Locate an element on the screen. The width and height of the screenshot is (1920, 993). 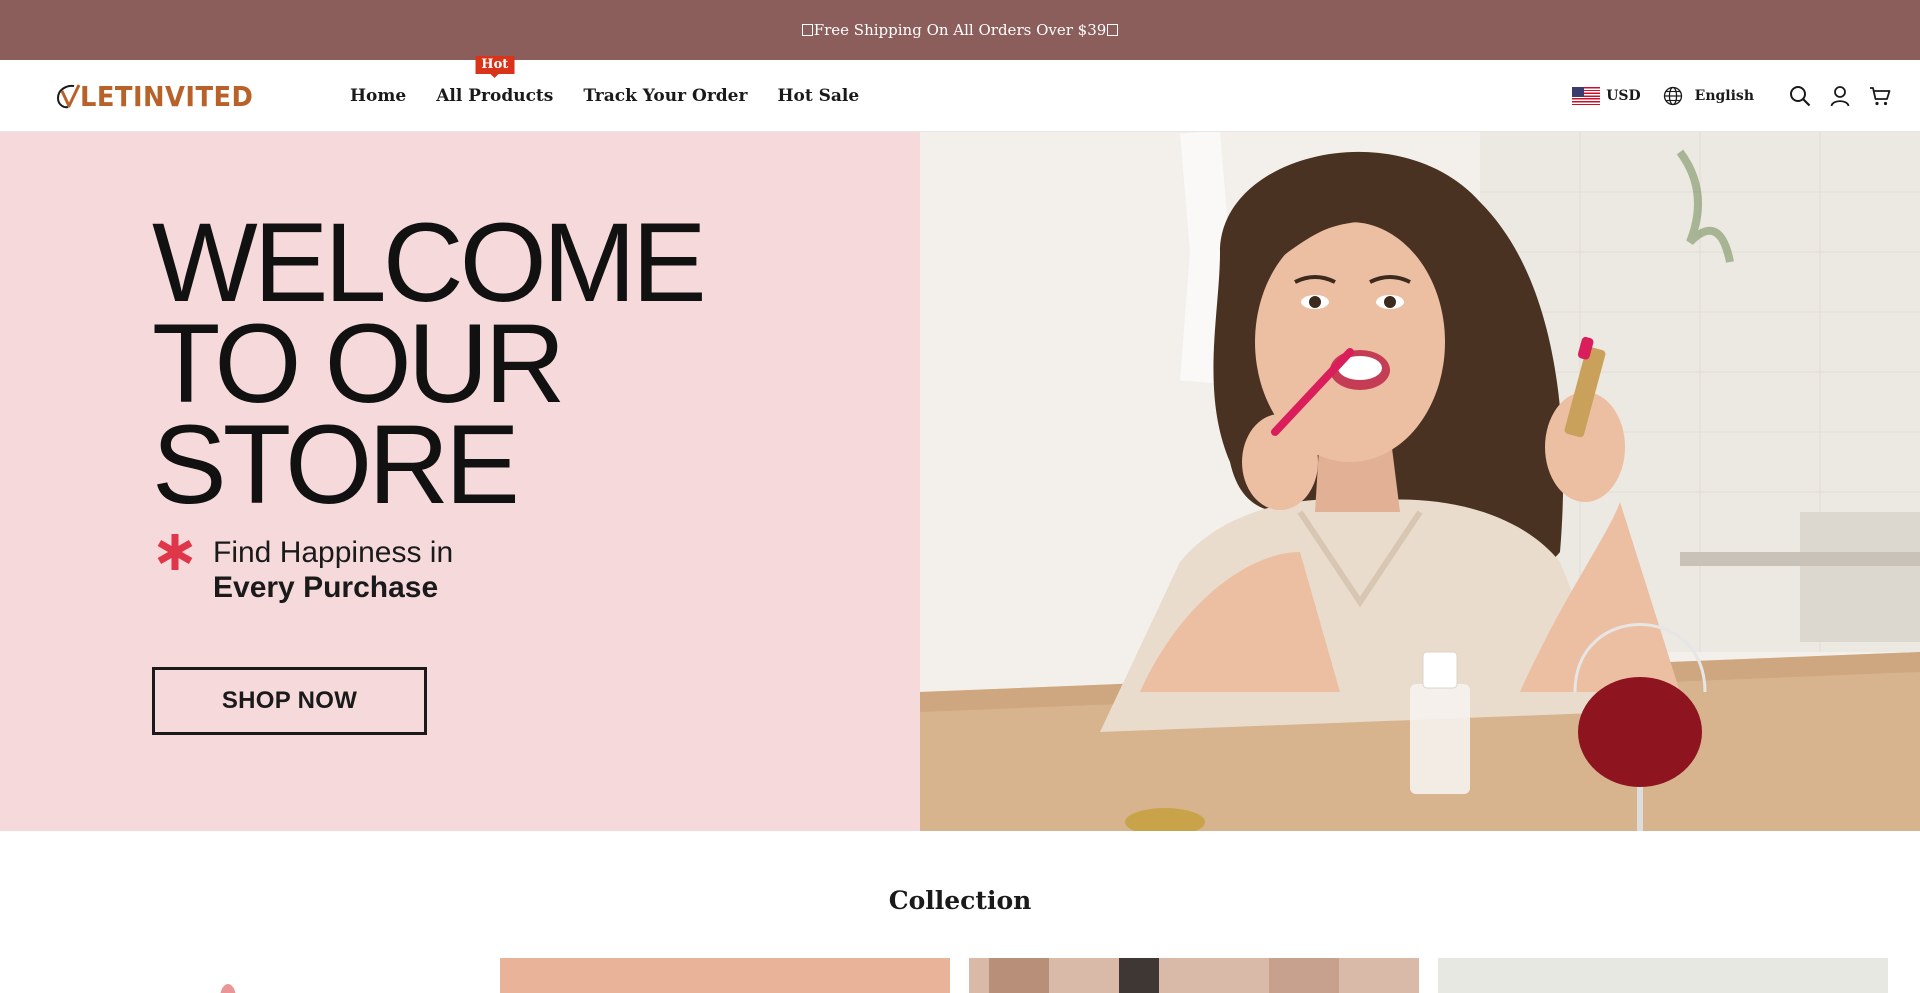
nav-home: Home is located at coordinates (378, 96).